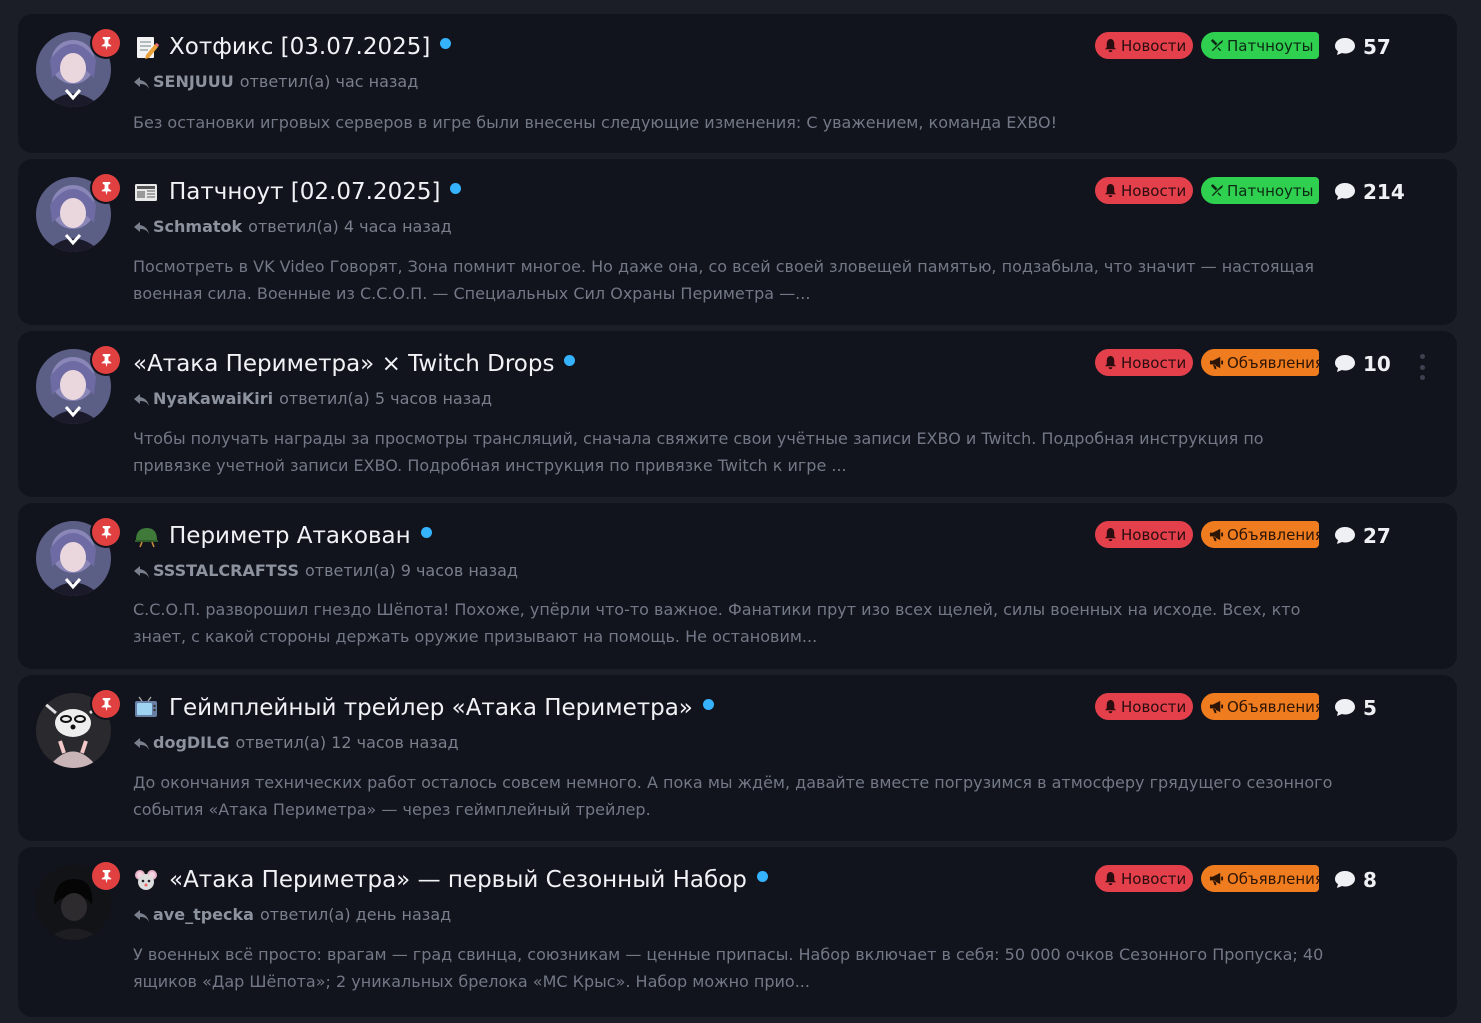  I want to click on reply-username: ave_tpecka, so click(203, 914).